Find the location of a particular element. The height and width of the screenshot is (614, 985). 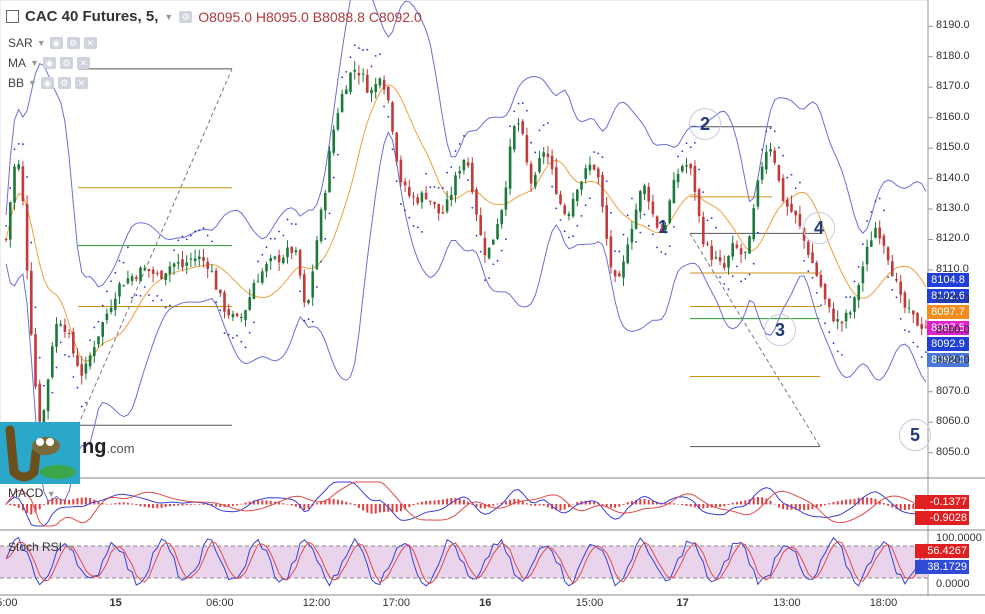

y-tick-label: 8140.0 is located at coordinates (953, 177).